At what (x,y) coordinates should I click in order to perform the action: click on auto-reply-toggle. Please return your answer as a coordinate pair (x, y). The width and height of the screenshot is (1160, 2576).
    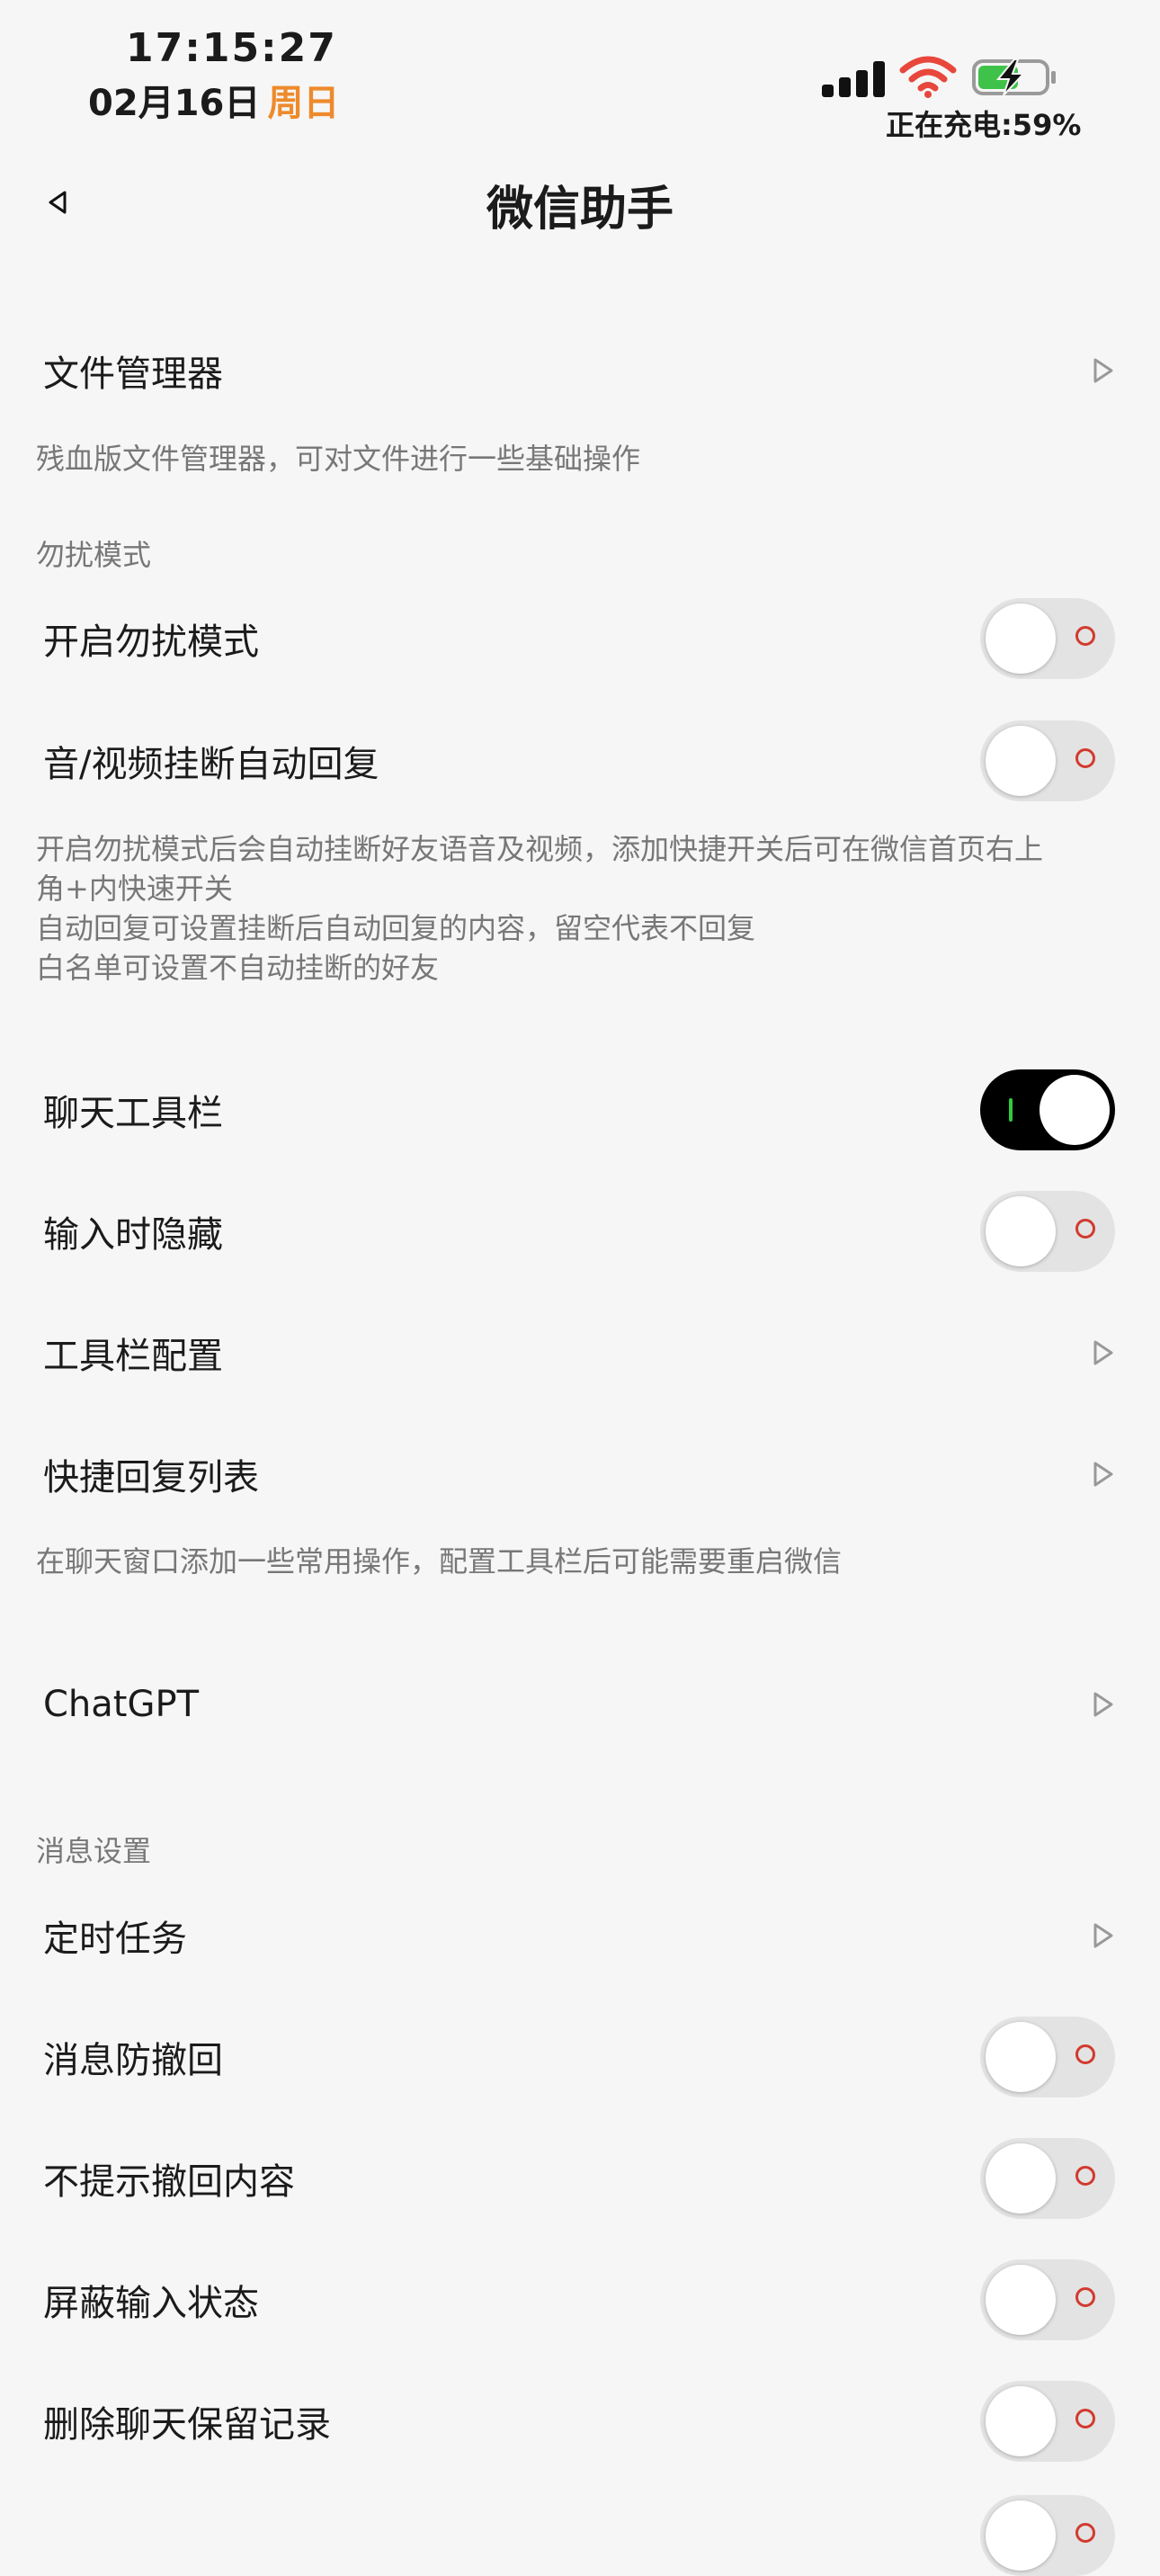
    Looking at the image, I should click on (1047, 760).